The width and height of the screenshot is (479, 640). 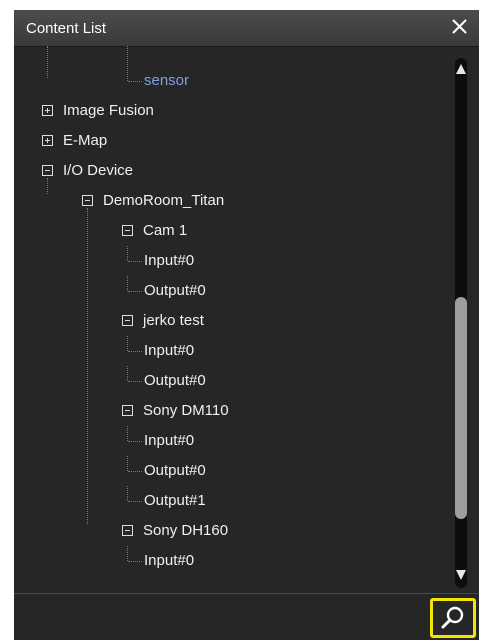 I want to click on tree-item: Output#1, so click(x=175, y=501).